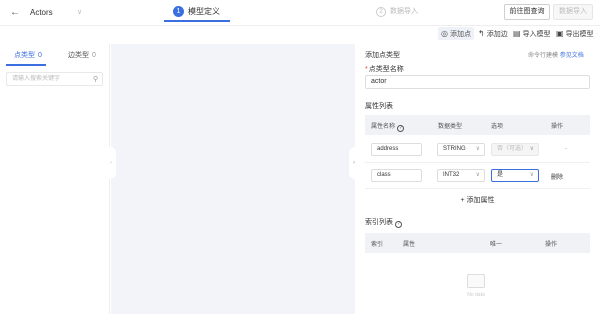  I want to click on step-number: 2, so click(381, 12).